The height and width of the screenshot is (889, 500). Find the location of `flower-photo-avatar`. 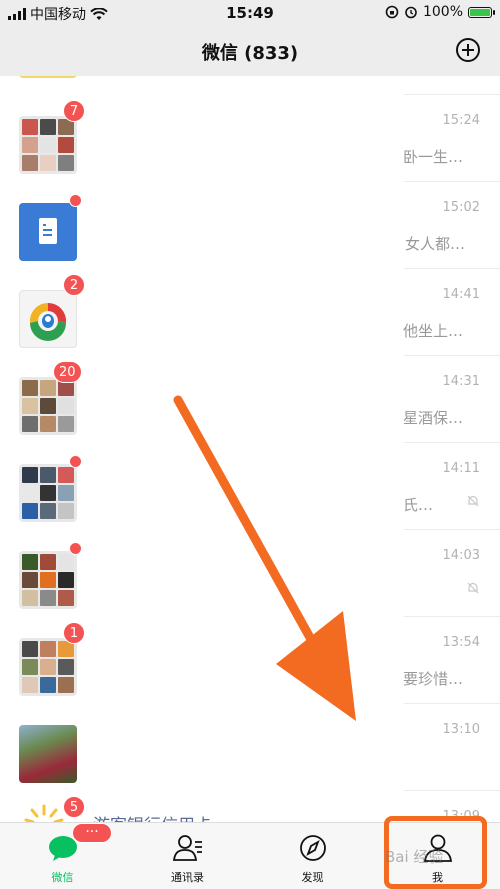

flower-photo-avatar is located at coordinates (48, 754).